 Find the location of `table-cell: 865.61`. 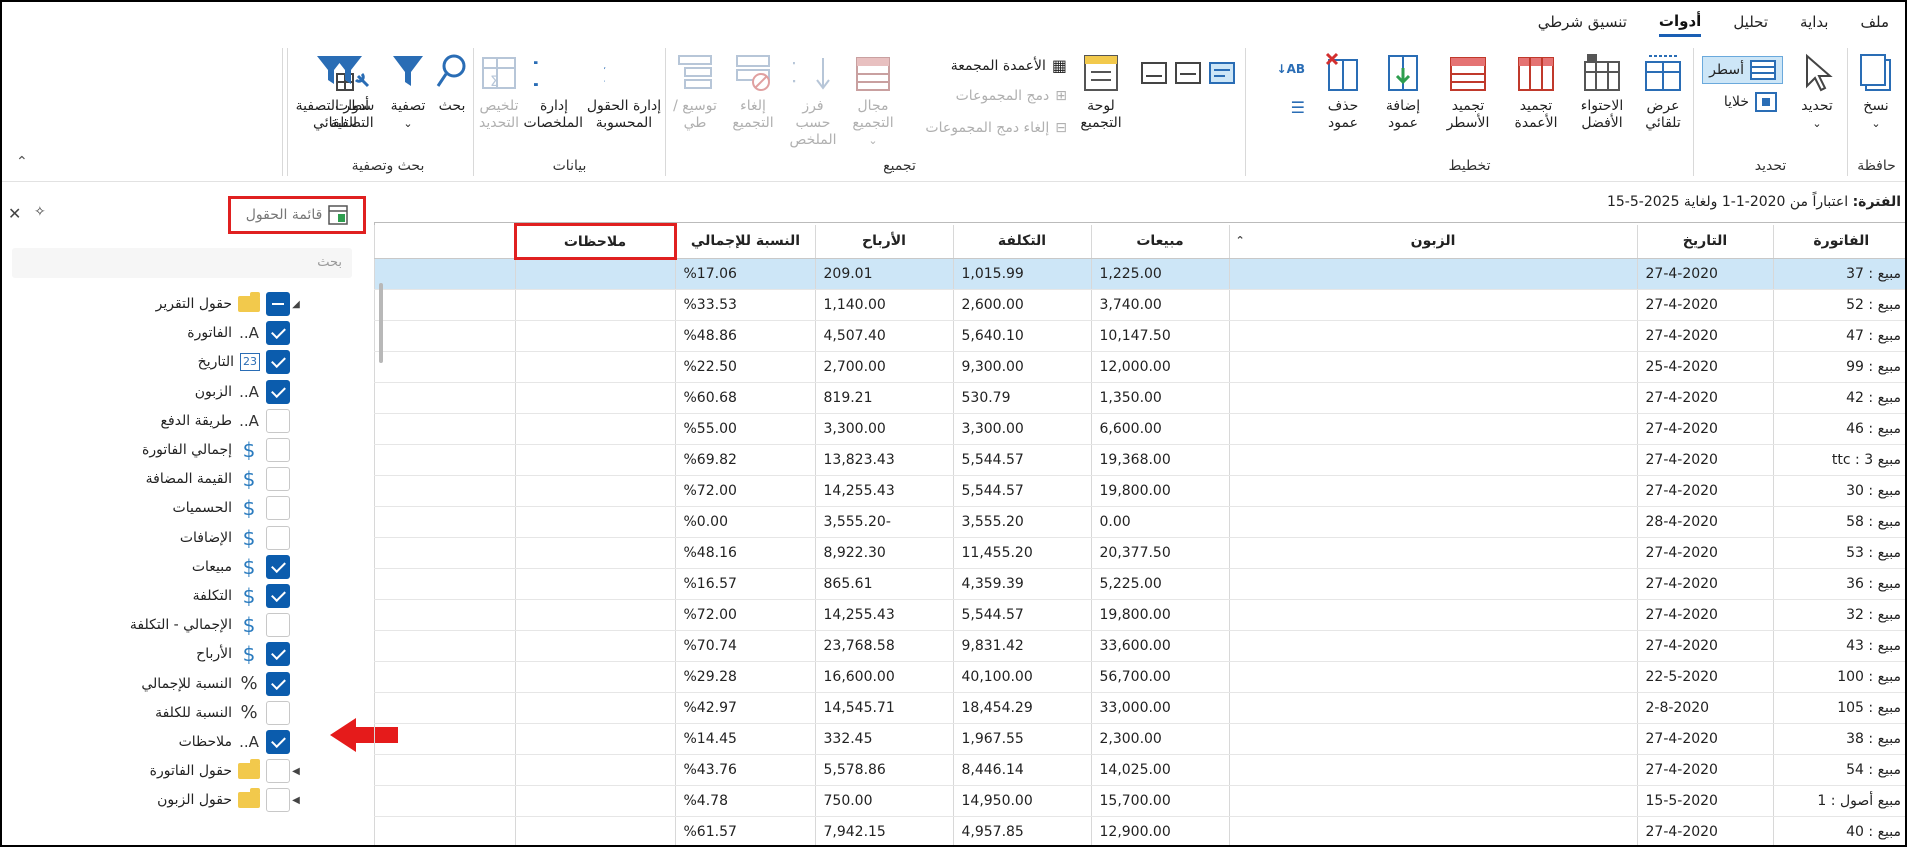

table-cell: 865.61 is located at coordinates (883, 584).